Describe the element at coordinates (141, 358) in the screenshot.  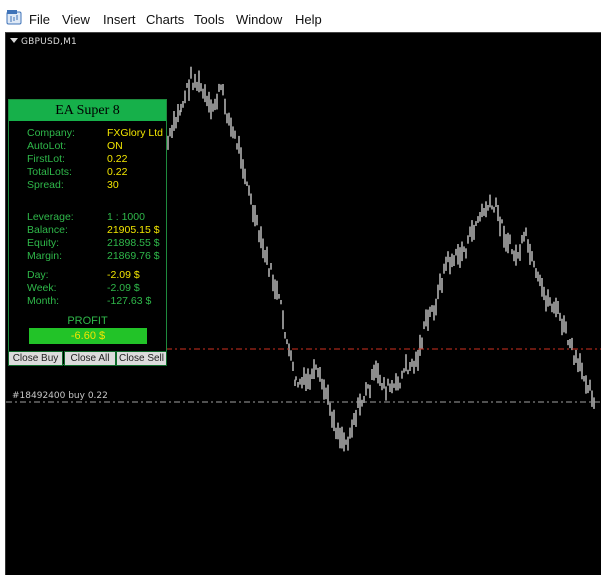
I see `close-sell-button: Close Sell` at that location.